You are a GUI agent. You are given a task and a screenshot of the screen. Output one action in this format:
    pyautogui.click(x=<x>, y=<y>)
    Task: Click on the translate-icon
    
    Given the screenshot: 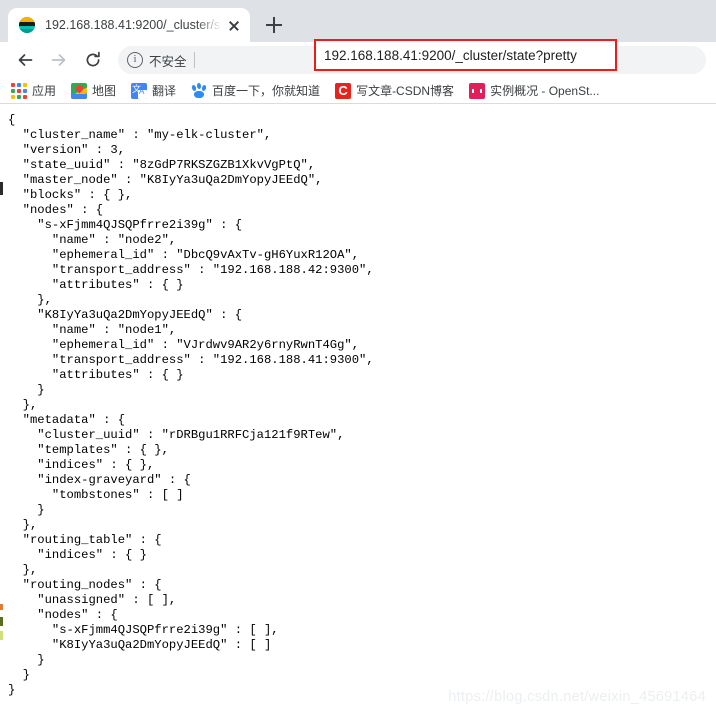 What is the action you would take?
    pyautogui.click(x=139, y=90)
    